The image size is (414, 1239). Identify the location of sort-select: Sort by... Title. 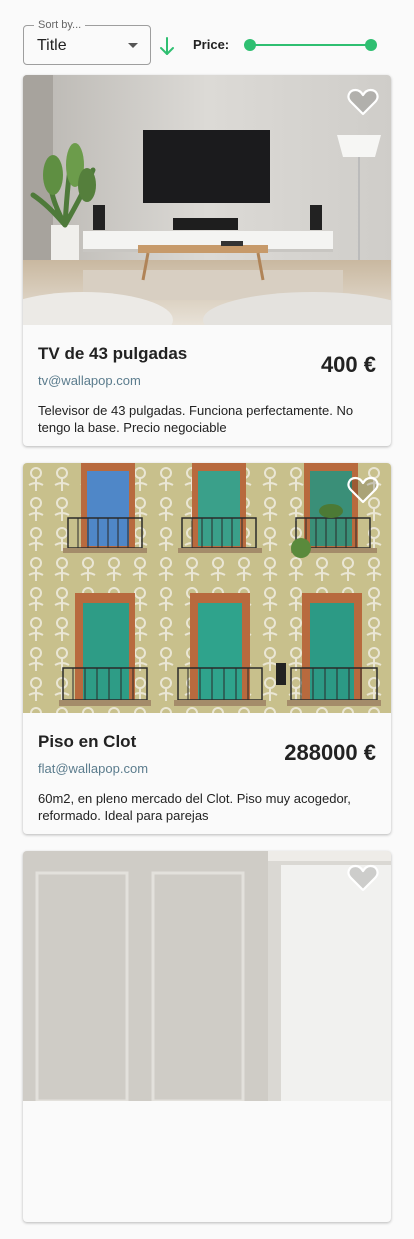
(87, 41).